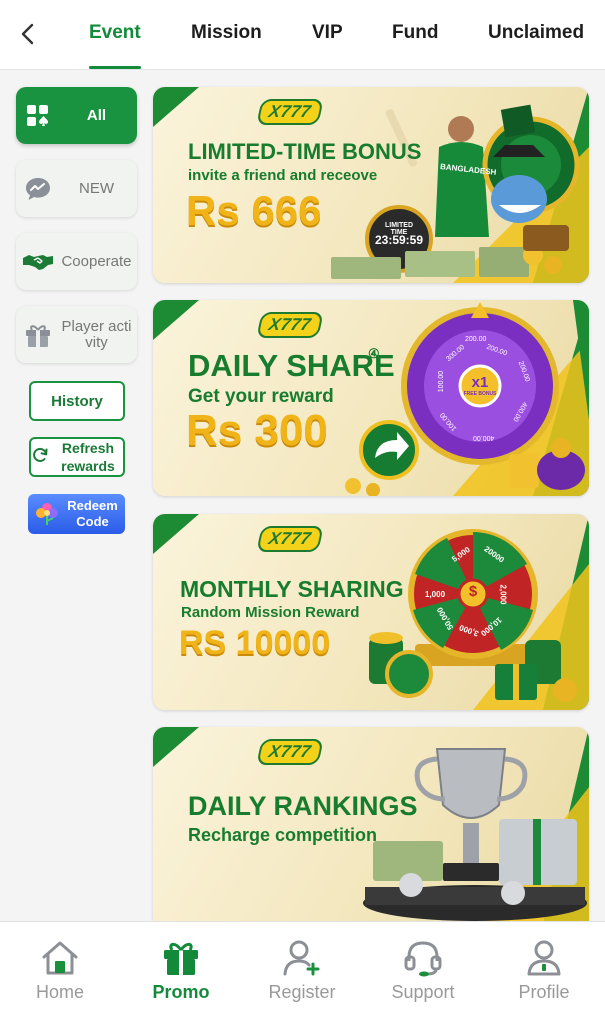 The width and height of the screenshot is (605, 1024). Describe the element at coordinates (181, 958) in the screenshot. I see `gift-icon` at that location.